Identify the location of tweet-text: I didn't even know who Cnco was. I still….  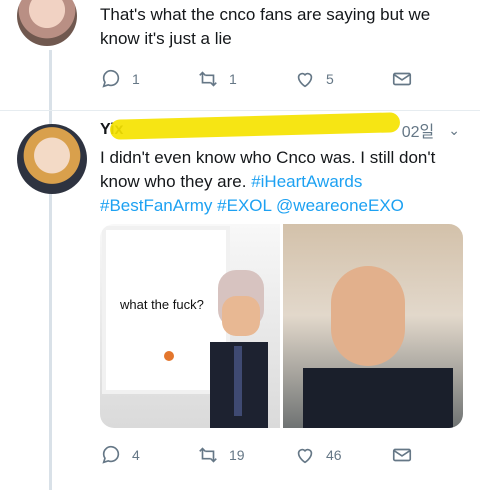
(280, 182).